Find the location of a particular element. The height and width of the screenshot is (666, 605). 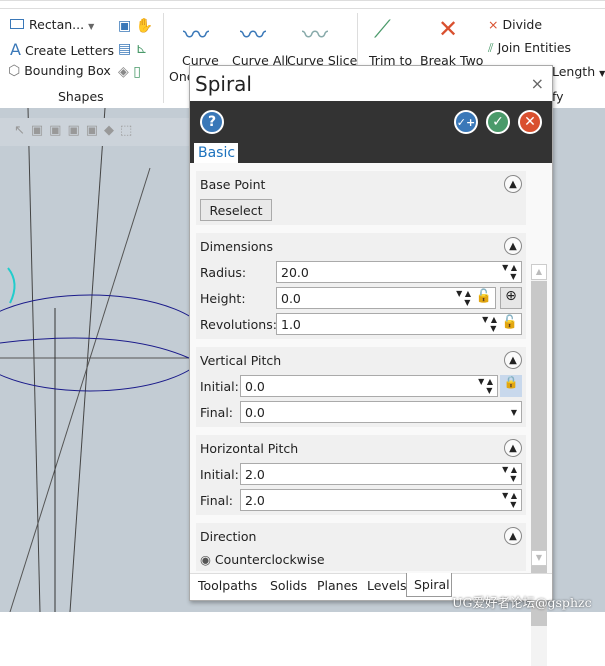

section-header: Direction is located at coordinates (228, 536).